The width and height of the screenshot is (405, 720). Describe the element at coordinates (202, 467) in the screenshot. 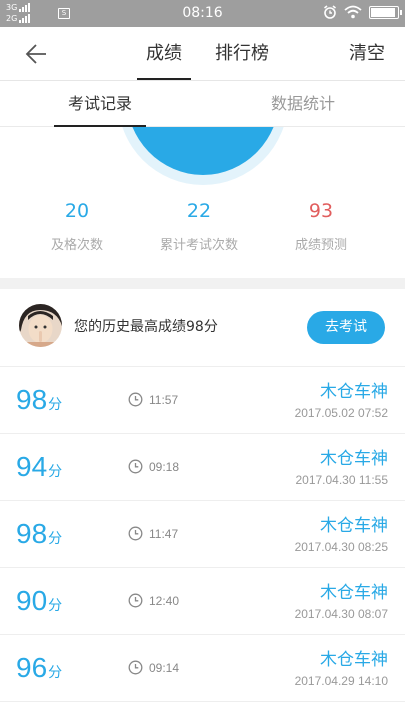

I see `list-item: 94分 09:18 木仓车神 2017.04.30 11:55` at that location.